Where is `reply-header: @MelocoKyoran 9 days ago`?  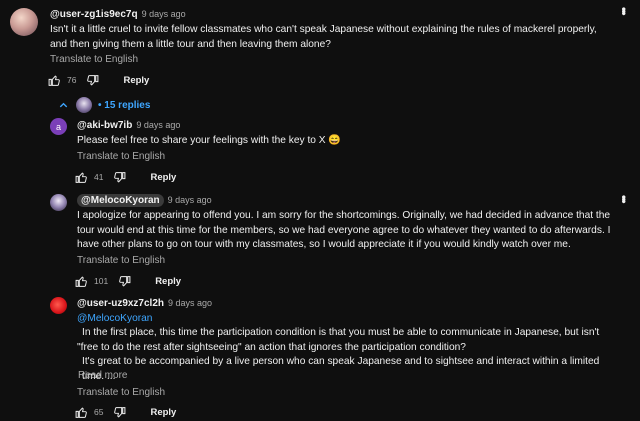
reply-header: @MelocoKyoran 9 days ago is located at coordinates (144, 200).